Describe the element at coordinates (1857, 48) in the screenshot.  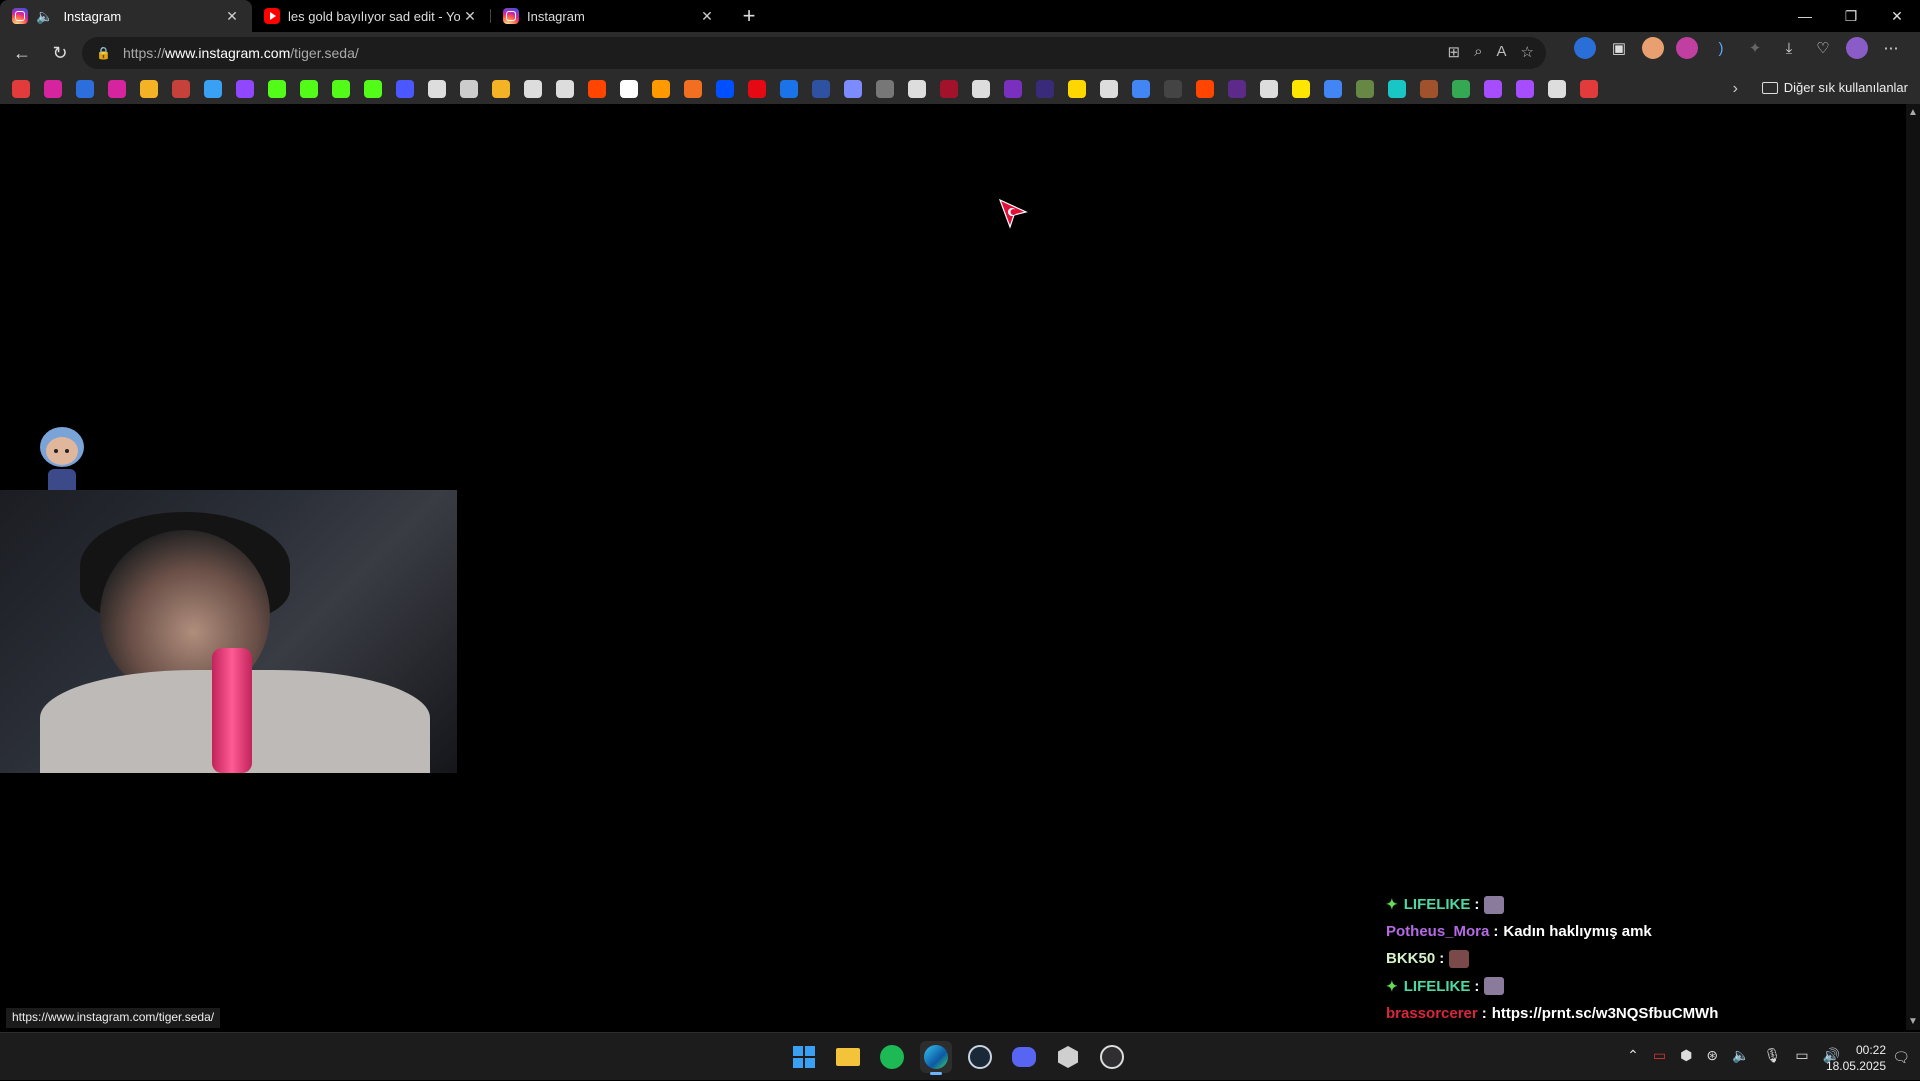
I see `profile-avatar-icon` at that location.